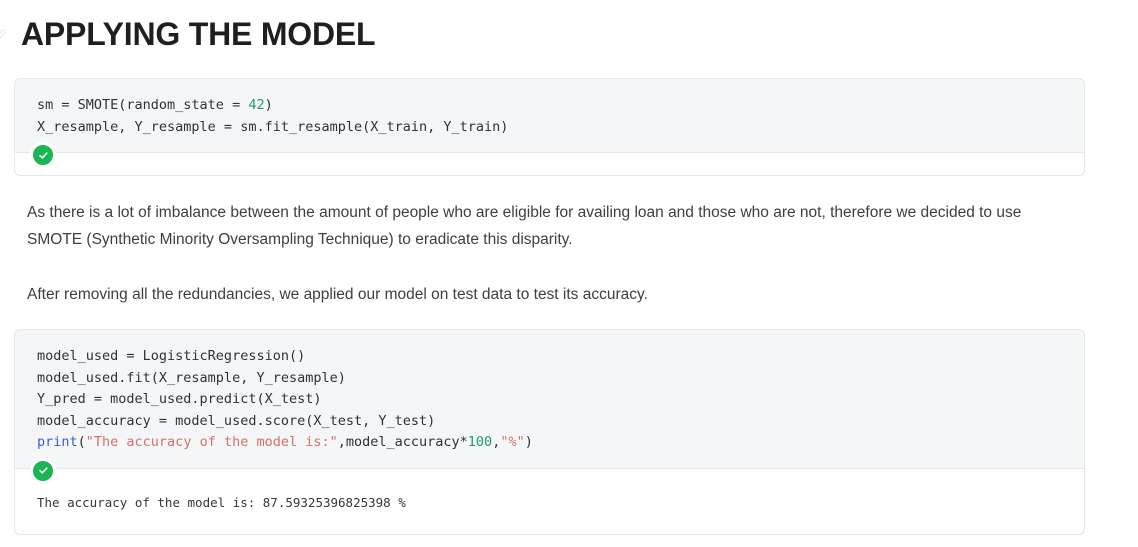  Describe the element at coordinates (549, 379) in the screenshot. I see `code-line: model_used.fit(X_resample, Y_resample)` at that location.